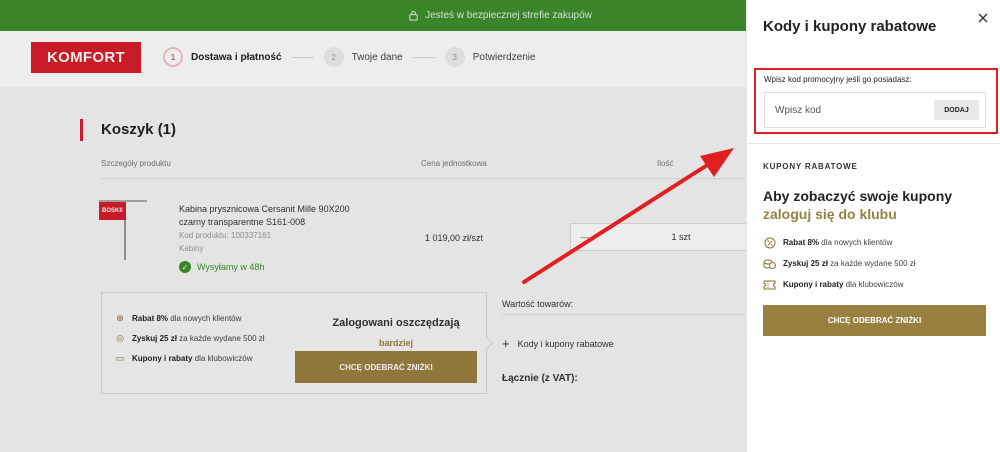 The height and width of the screenshot is (452, 1000). Describe the element at coordinates (873, 284) in the screenshot. I see `perk-rest: dla klubowiczów` at that location.